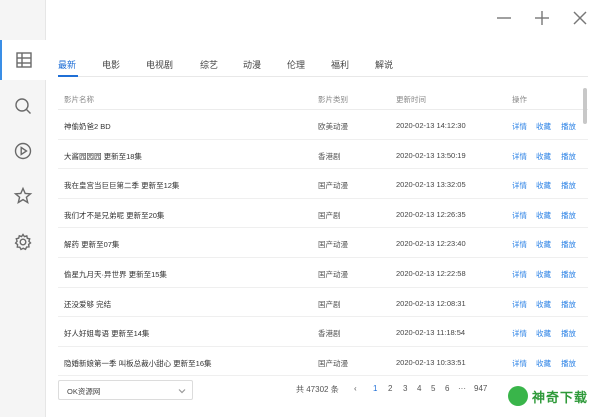 This screenshot has width=600, height=417. Describe the element at coordinates (103, 156) in the screenshot. I see `video-title: 大酱园园园 更新至18集` at that location.